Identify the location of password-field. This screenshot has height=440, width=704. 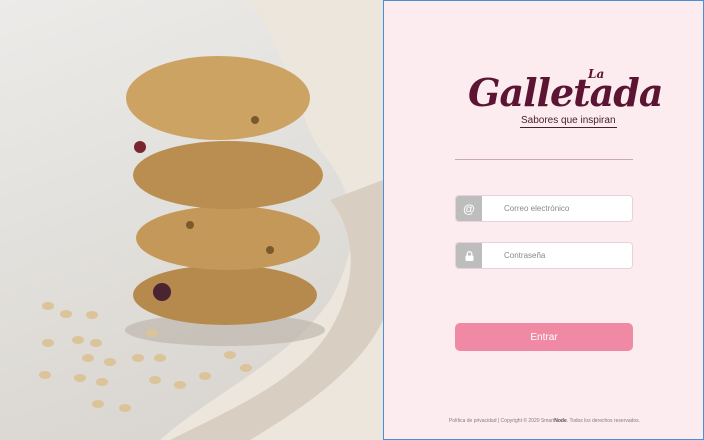
(544, 255).